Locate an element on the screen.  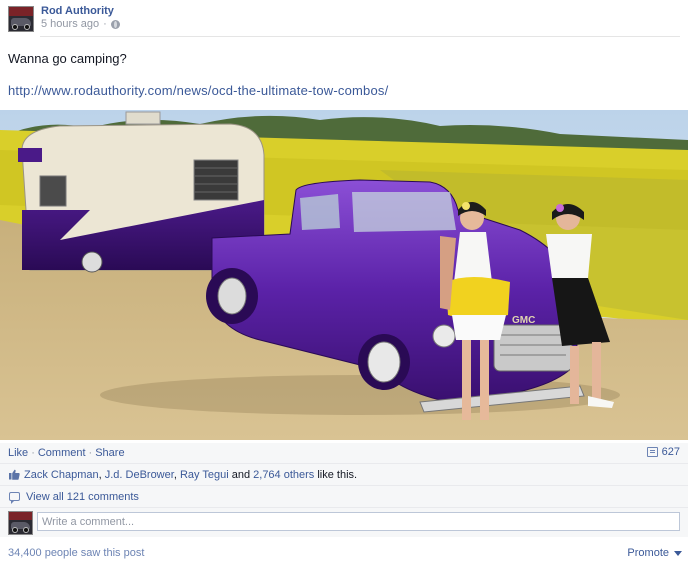
timestamp: 5 hours ago is located at coordinates (70, 24).